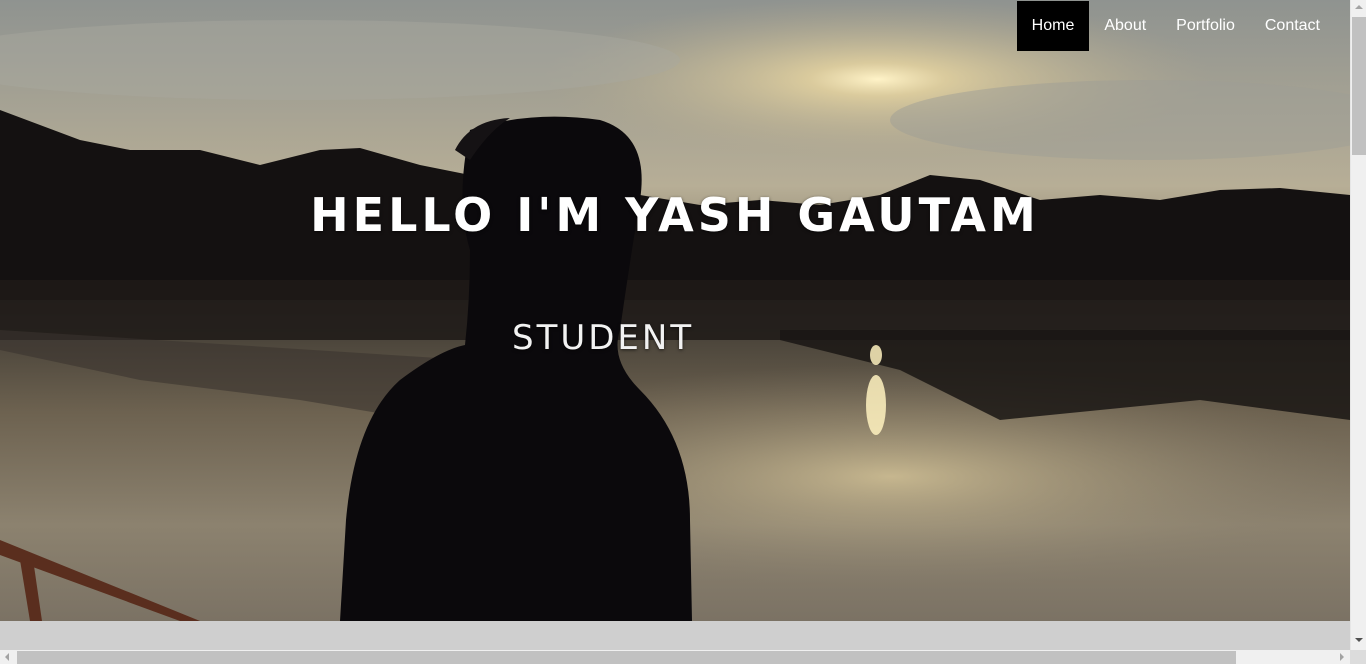 This screenshot has height=664, width=1366. I want to click on vertical-scroll-thumb, so click(1359, 86).